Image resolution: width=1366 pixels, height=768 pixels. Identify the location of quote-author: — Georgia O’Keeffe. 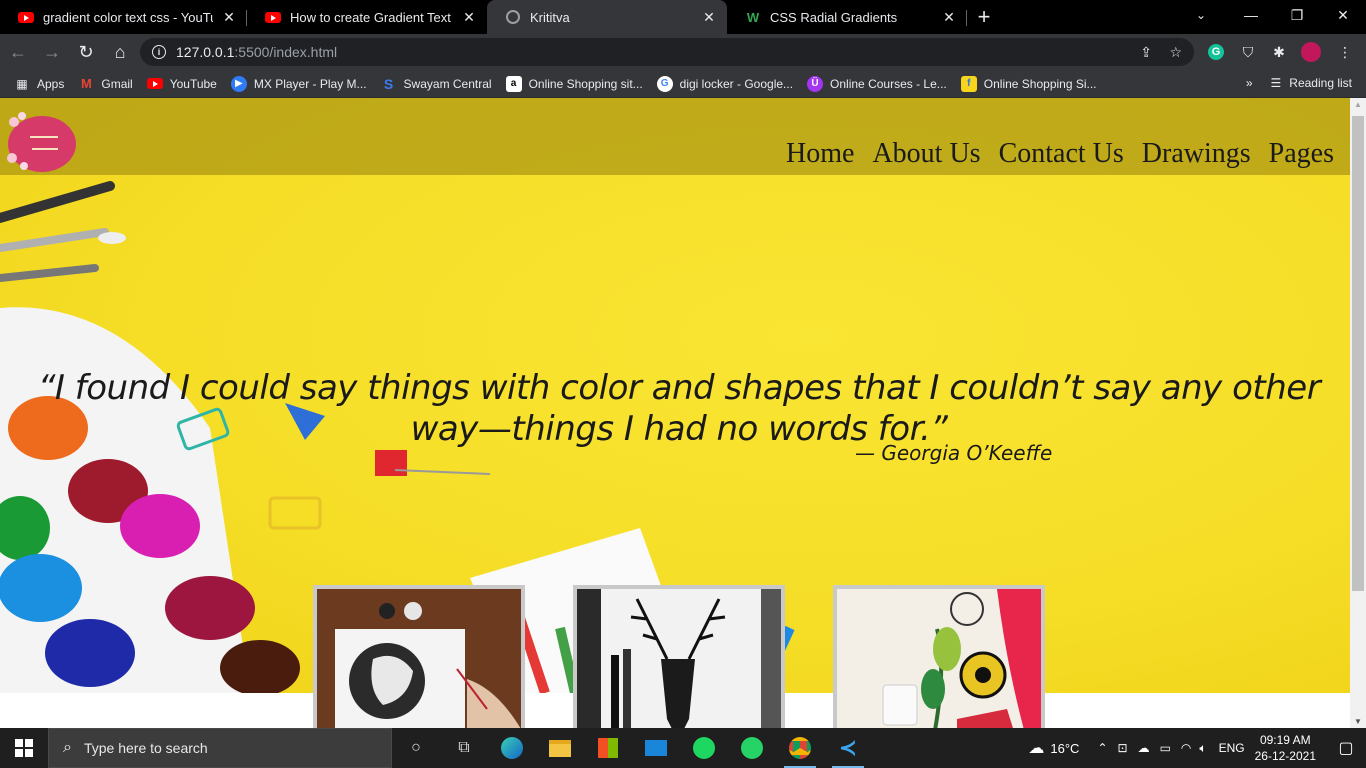
(954, 453).